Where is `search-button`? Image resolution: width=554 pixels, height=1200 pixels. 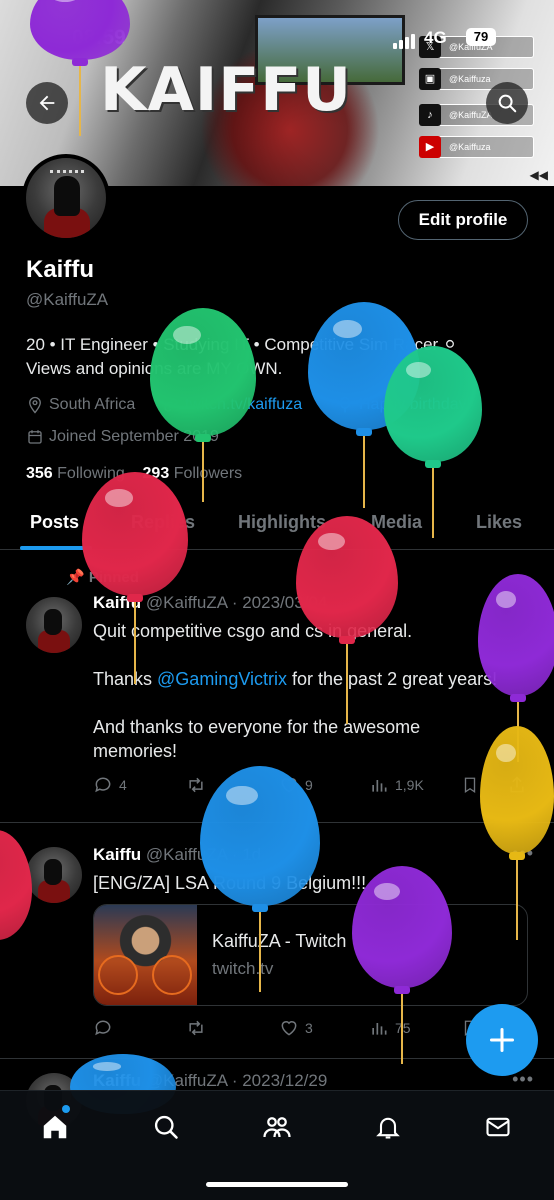 search-button is located at coordinates (507, 103).